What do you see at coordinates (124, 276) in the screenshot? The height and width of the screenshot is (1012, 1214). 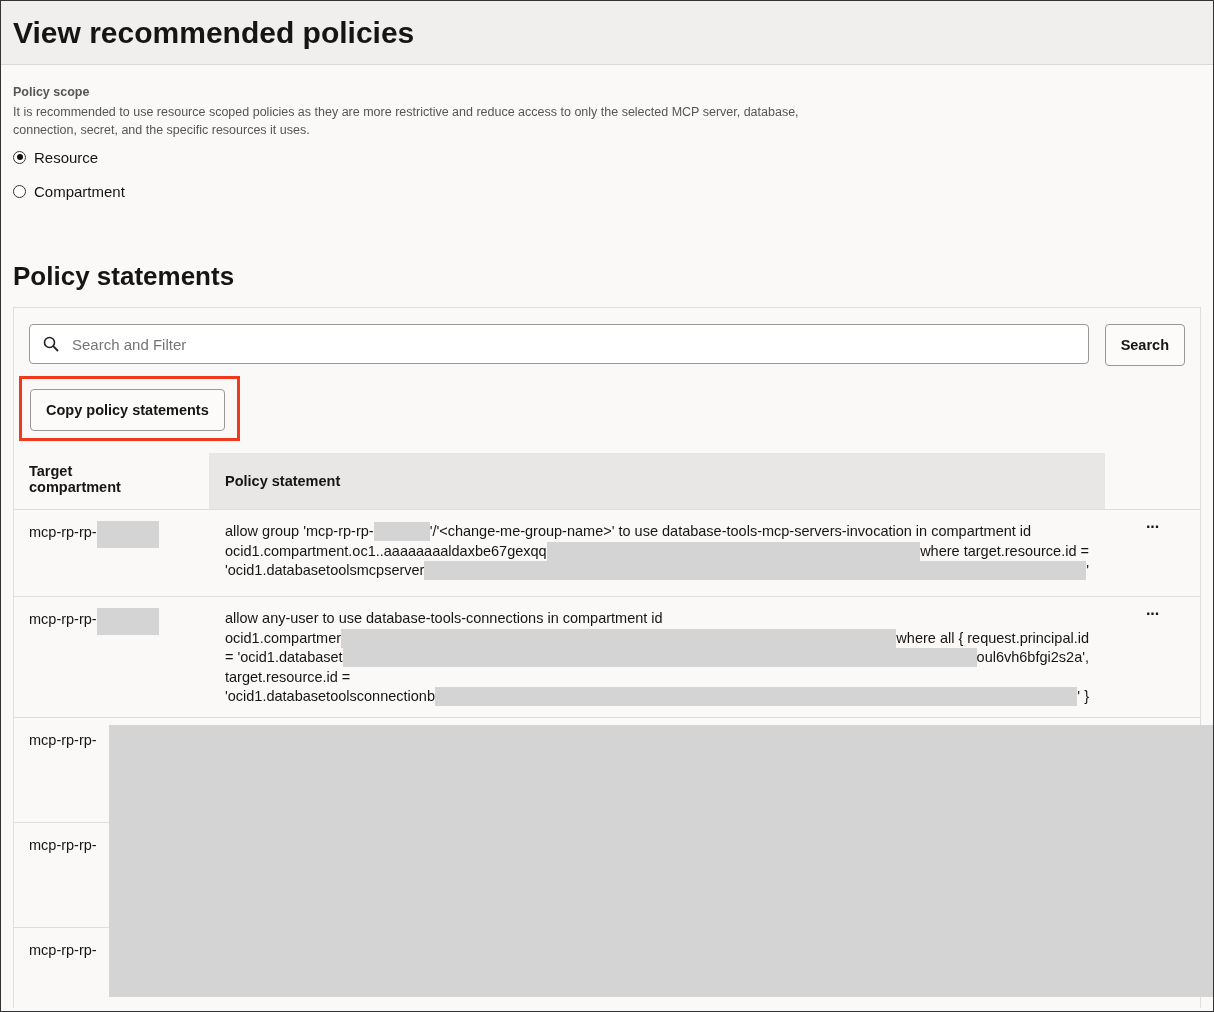 I see `section-title: Policy statements` at bounding box center [124, 276].